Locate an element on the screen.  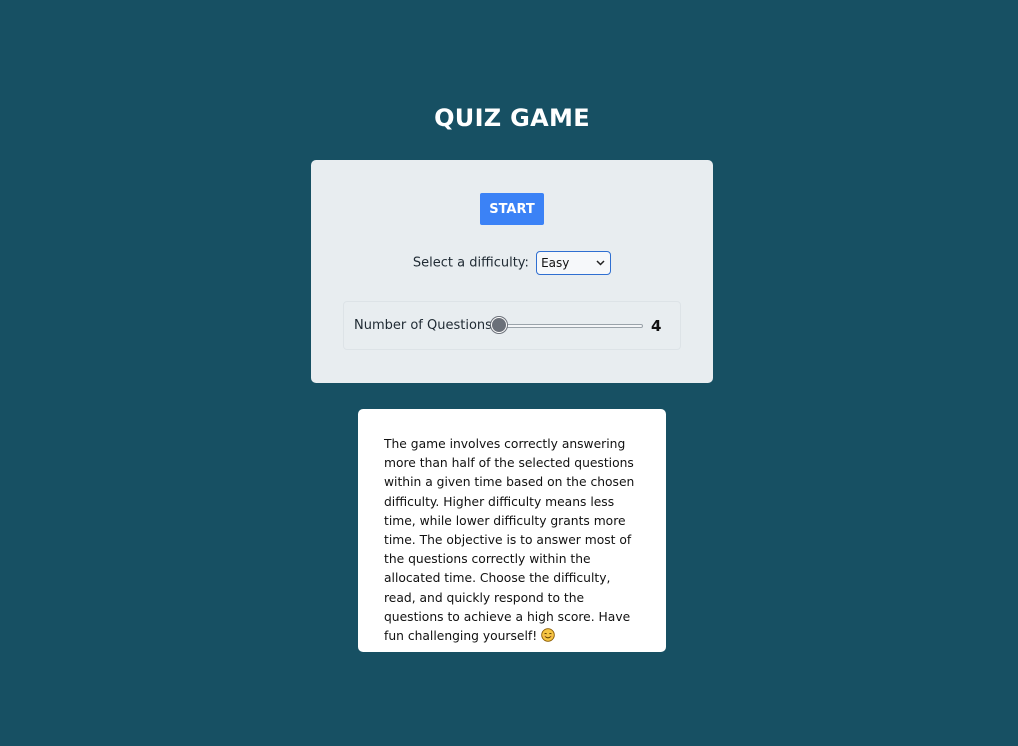
page-title: QUIZ GAME is located at coordinates (512, 118).